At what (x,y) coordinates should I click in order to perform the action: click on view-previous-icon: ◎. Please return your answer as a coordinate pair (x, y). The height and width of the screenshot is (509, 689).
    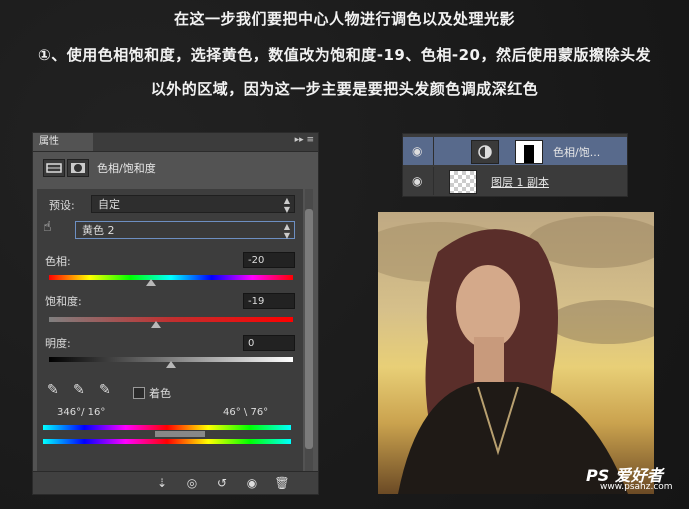
    Looking at the image, I should click on (192, 483).